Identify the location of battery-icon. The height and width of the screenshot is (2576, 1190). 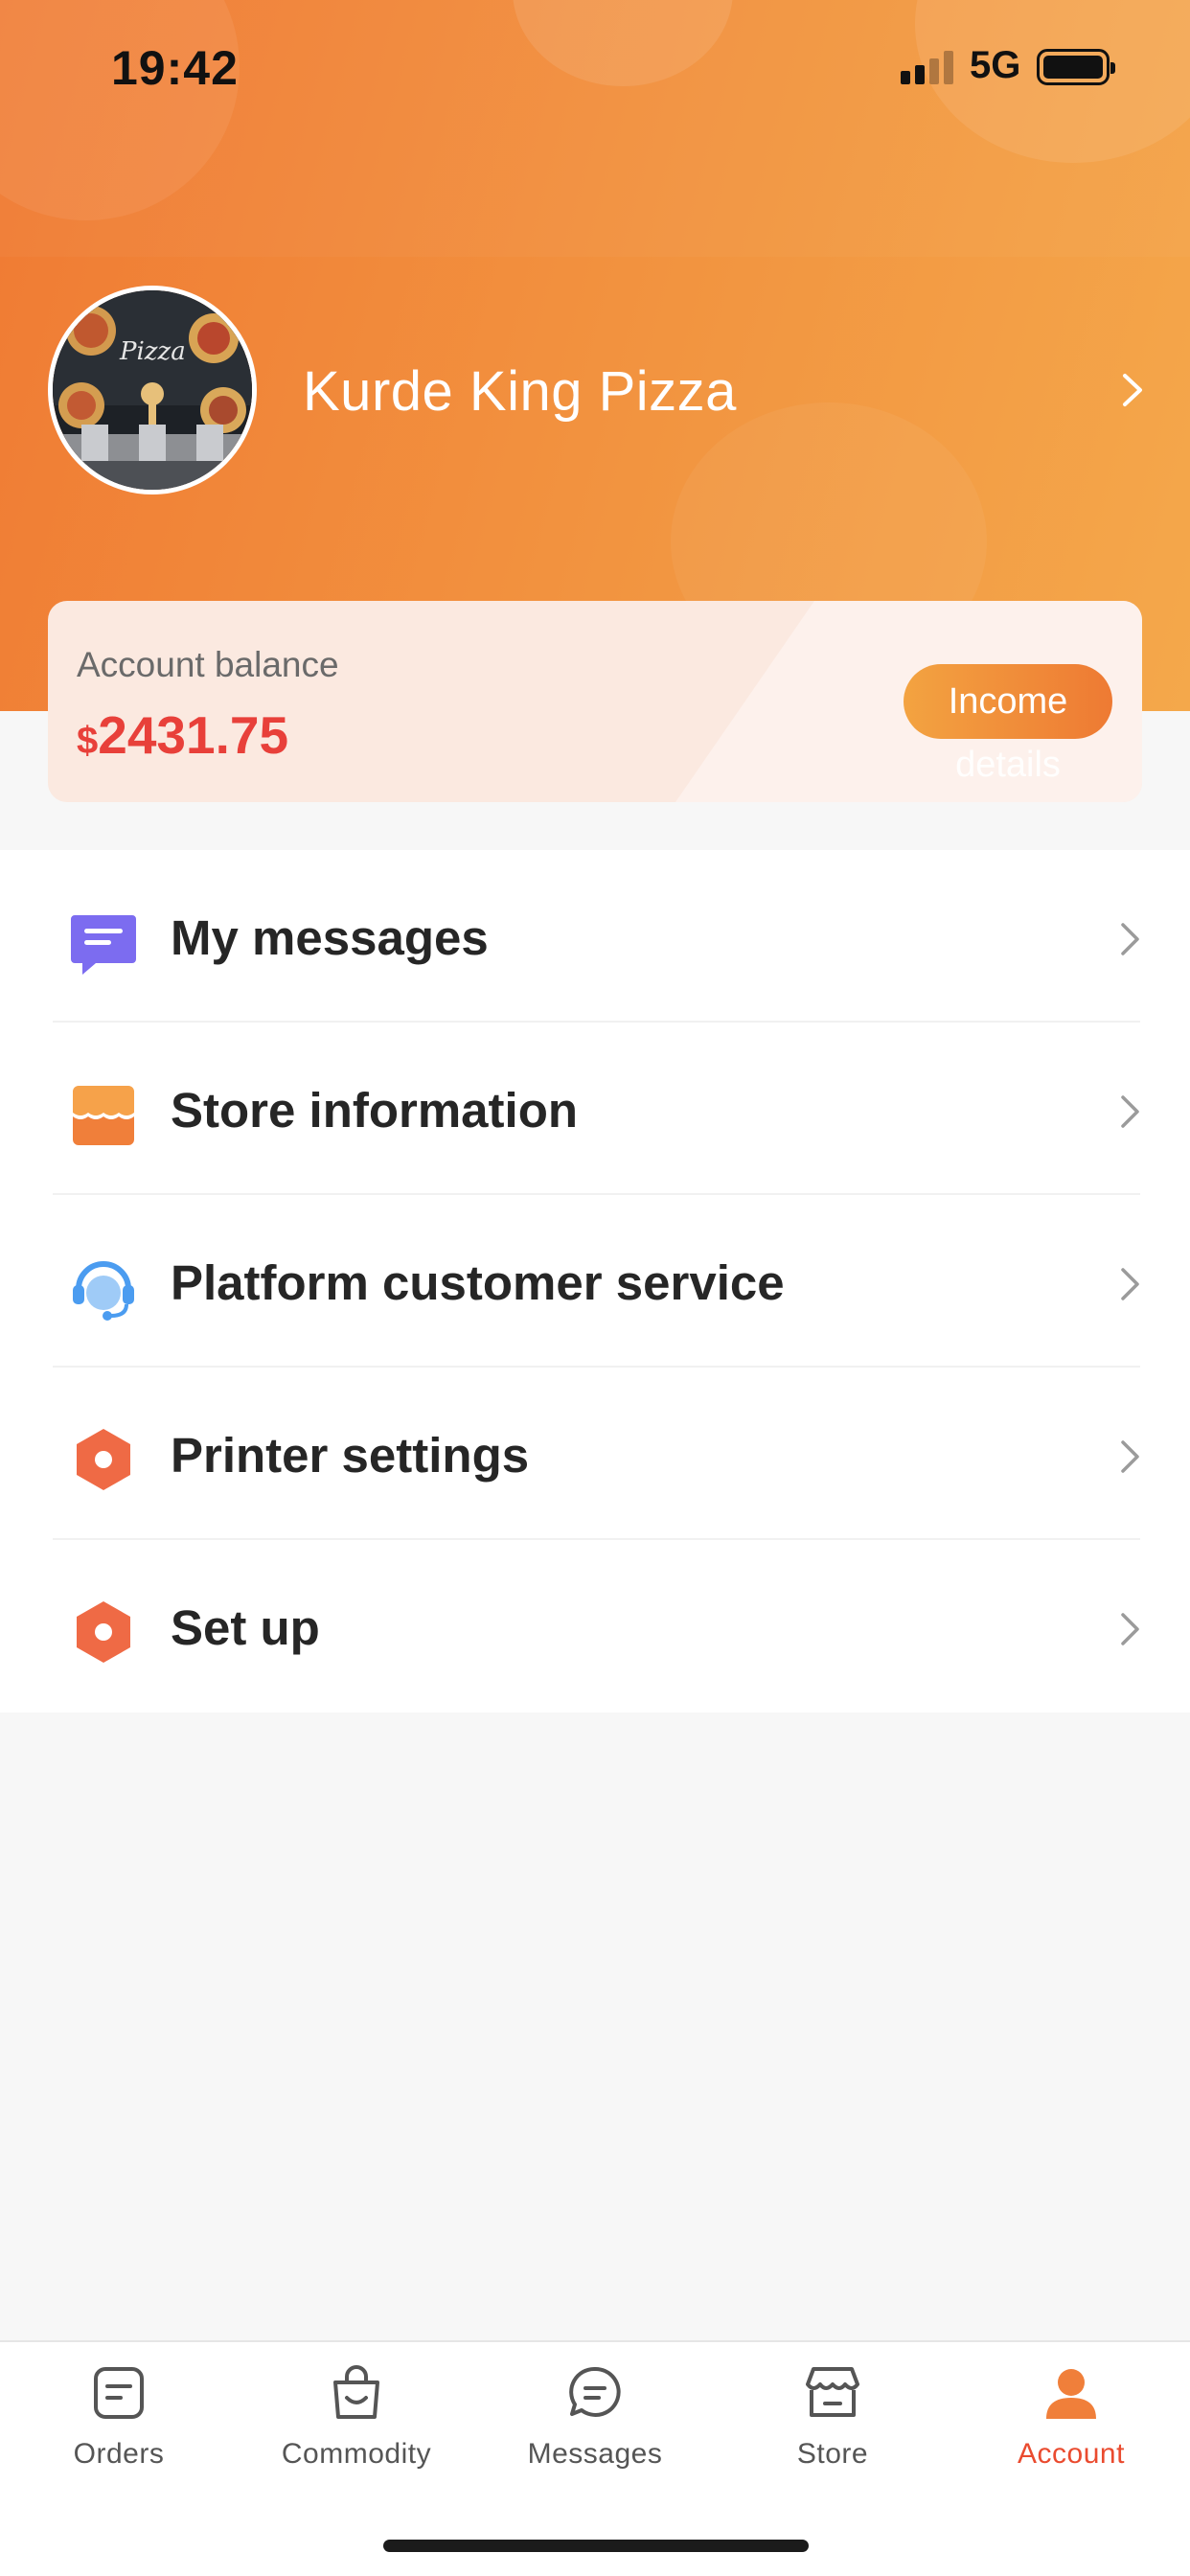
(1076, 67).